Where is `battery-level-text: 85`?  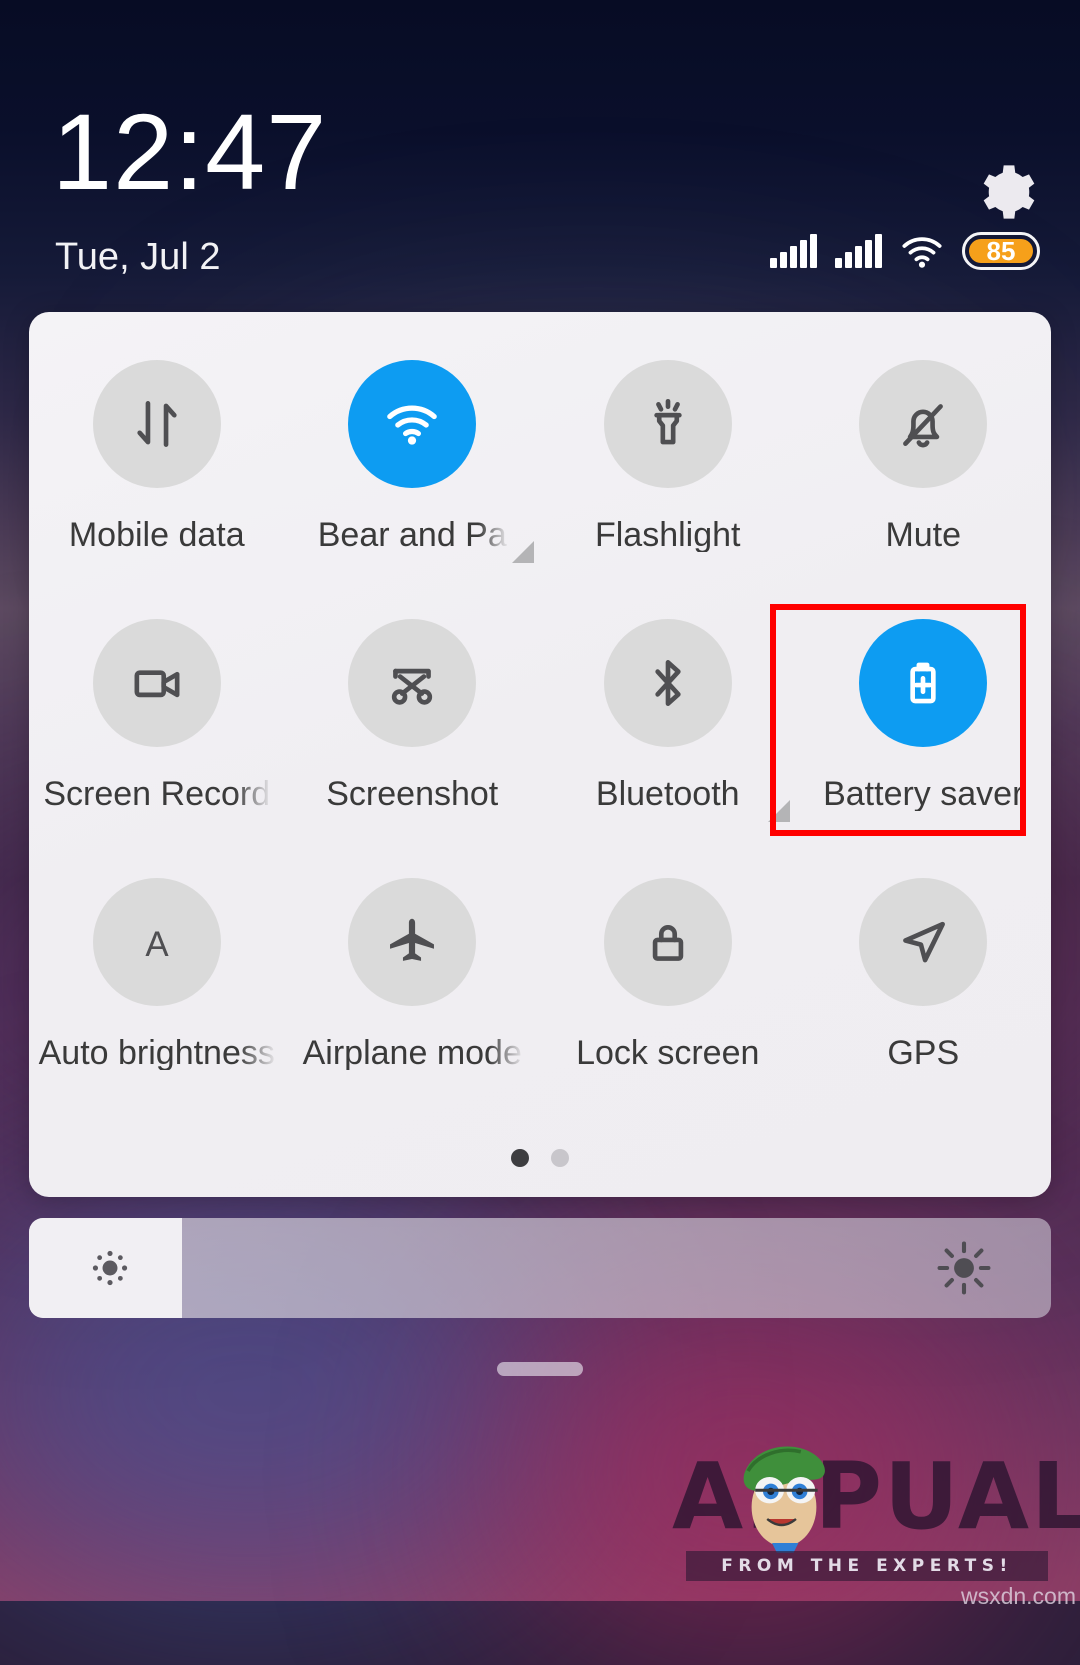 battery-level-text: 85 is located at coordinates (1001, 250).